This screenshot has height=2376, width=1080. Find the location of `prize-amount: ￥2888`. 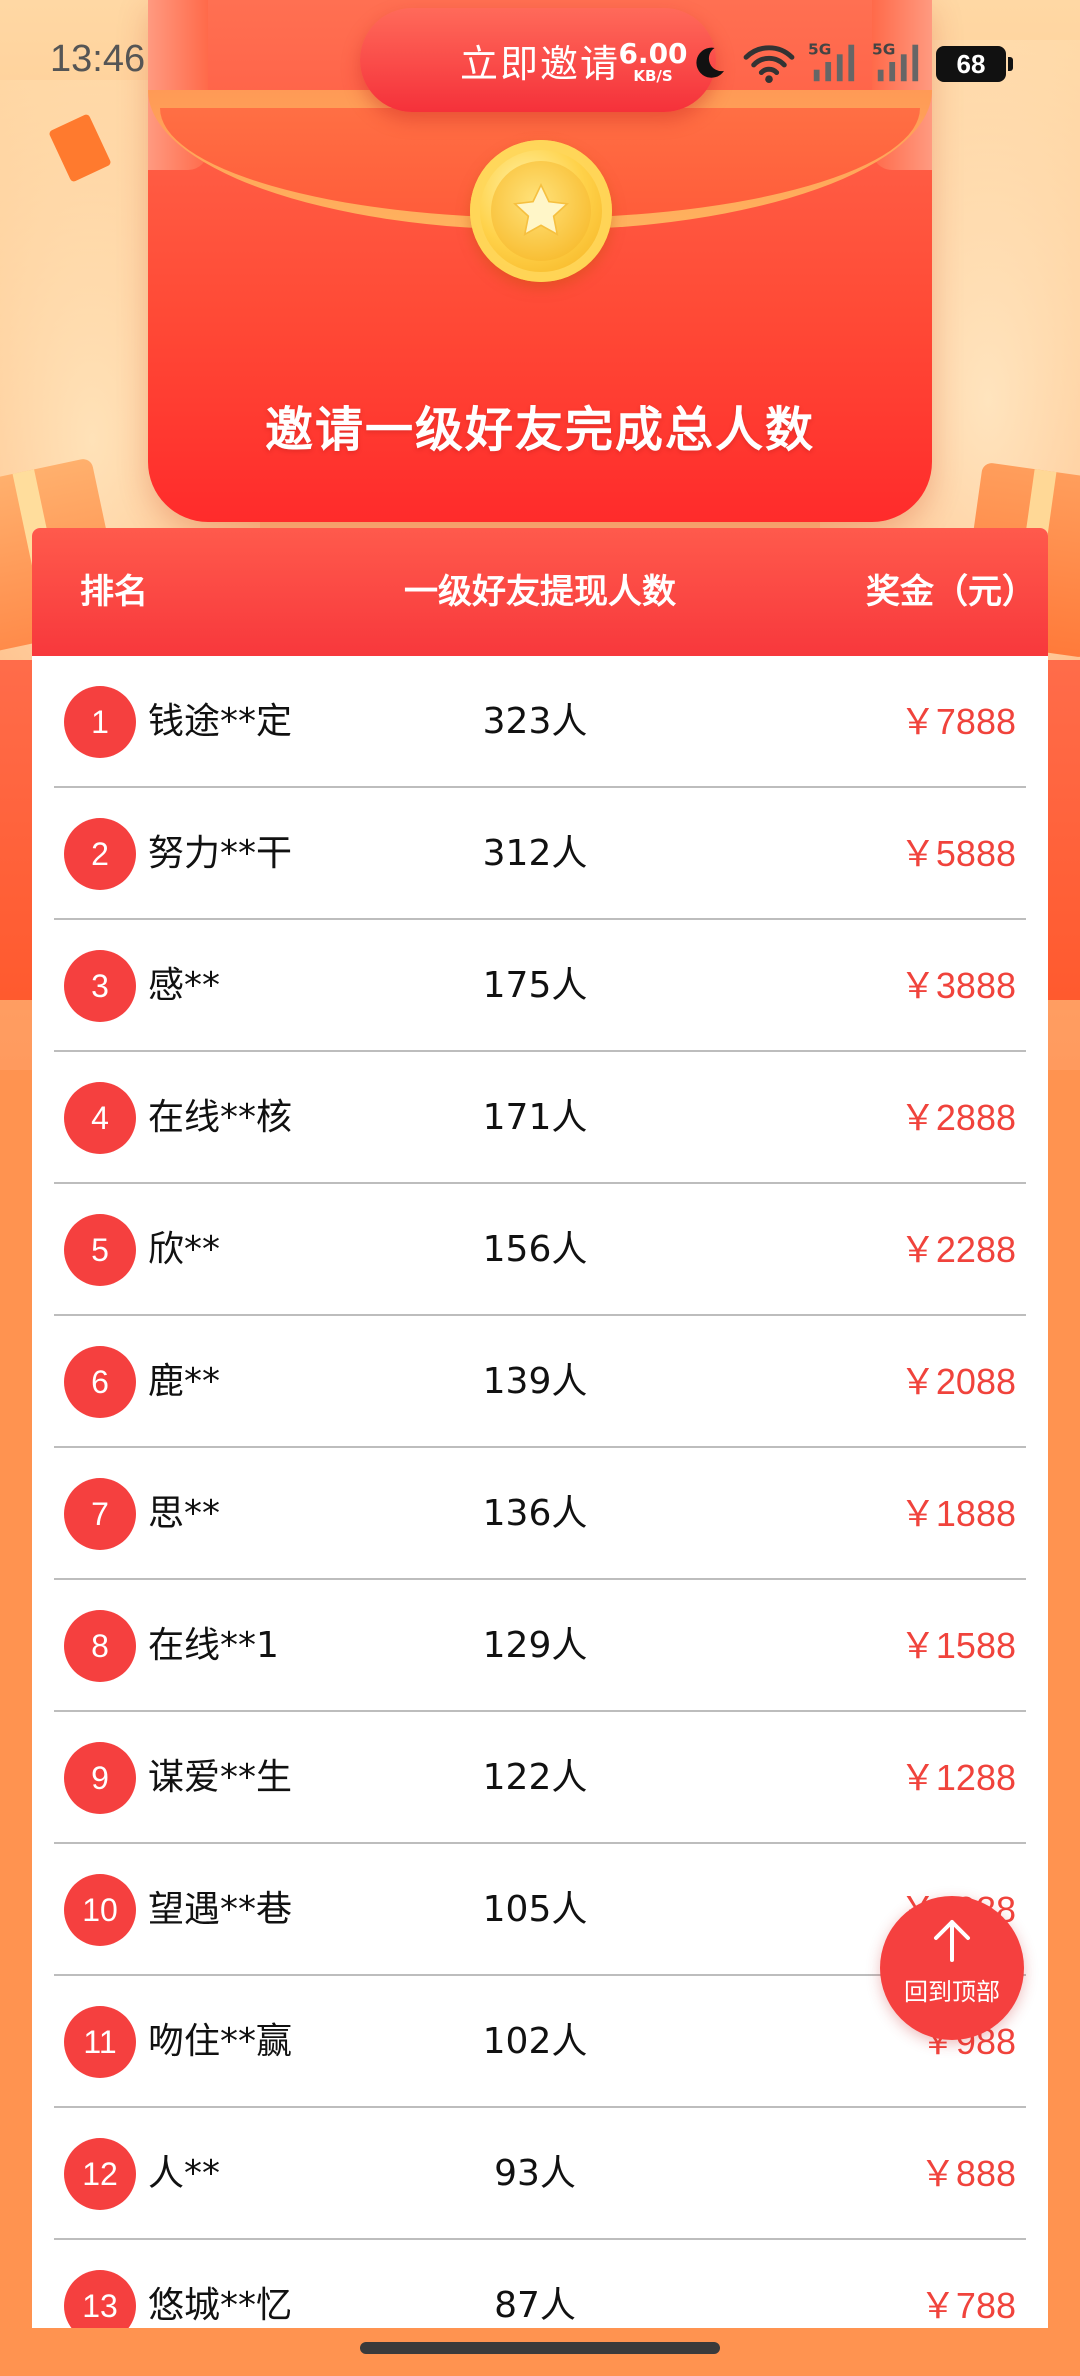

prize-amount: ￥2888 is located at coordinates (957, 1117).